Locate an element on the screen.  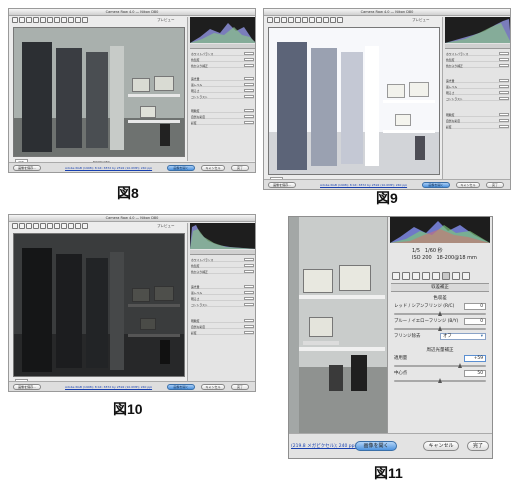
blue-yellow-slider is located at coordinates (440, 328).